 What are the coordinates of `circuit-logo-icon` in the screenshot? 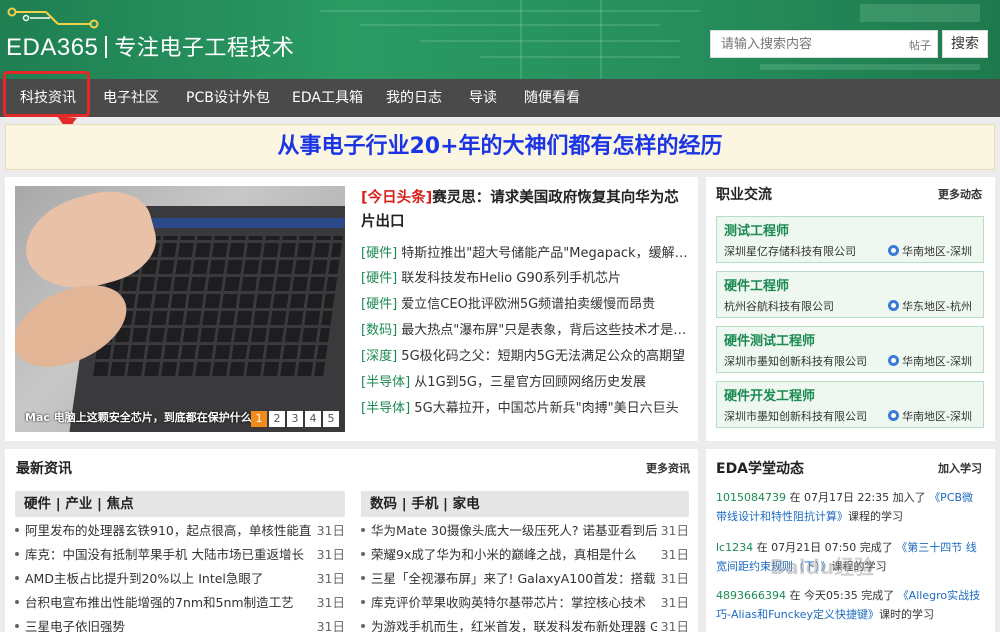 It's located at (53, 18).